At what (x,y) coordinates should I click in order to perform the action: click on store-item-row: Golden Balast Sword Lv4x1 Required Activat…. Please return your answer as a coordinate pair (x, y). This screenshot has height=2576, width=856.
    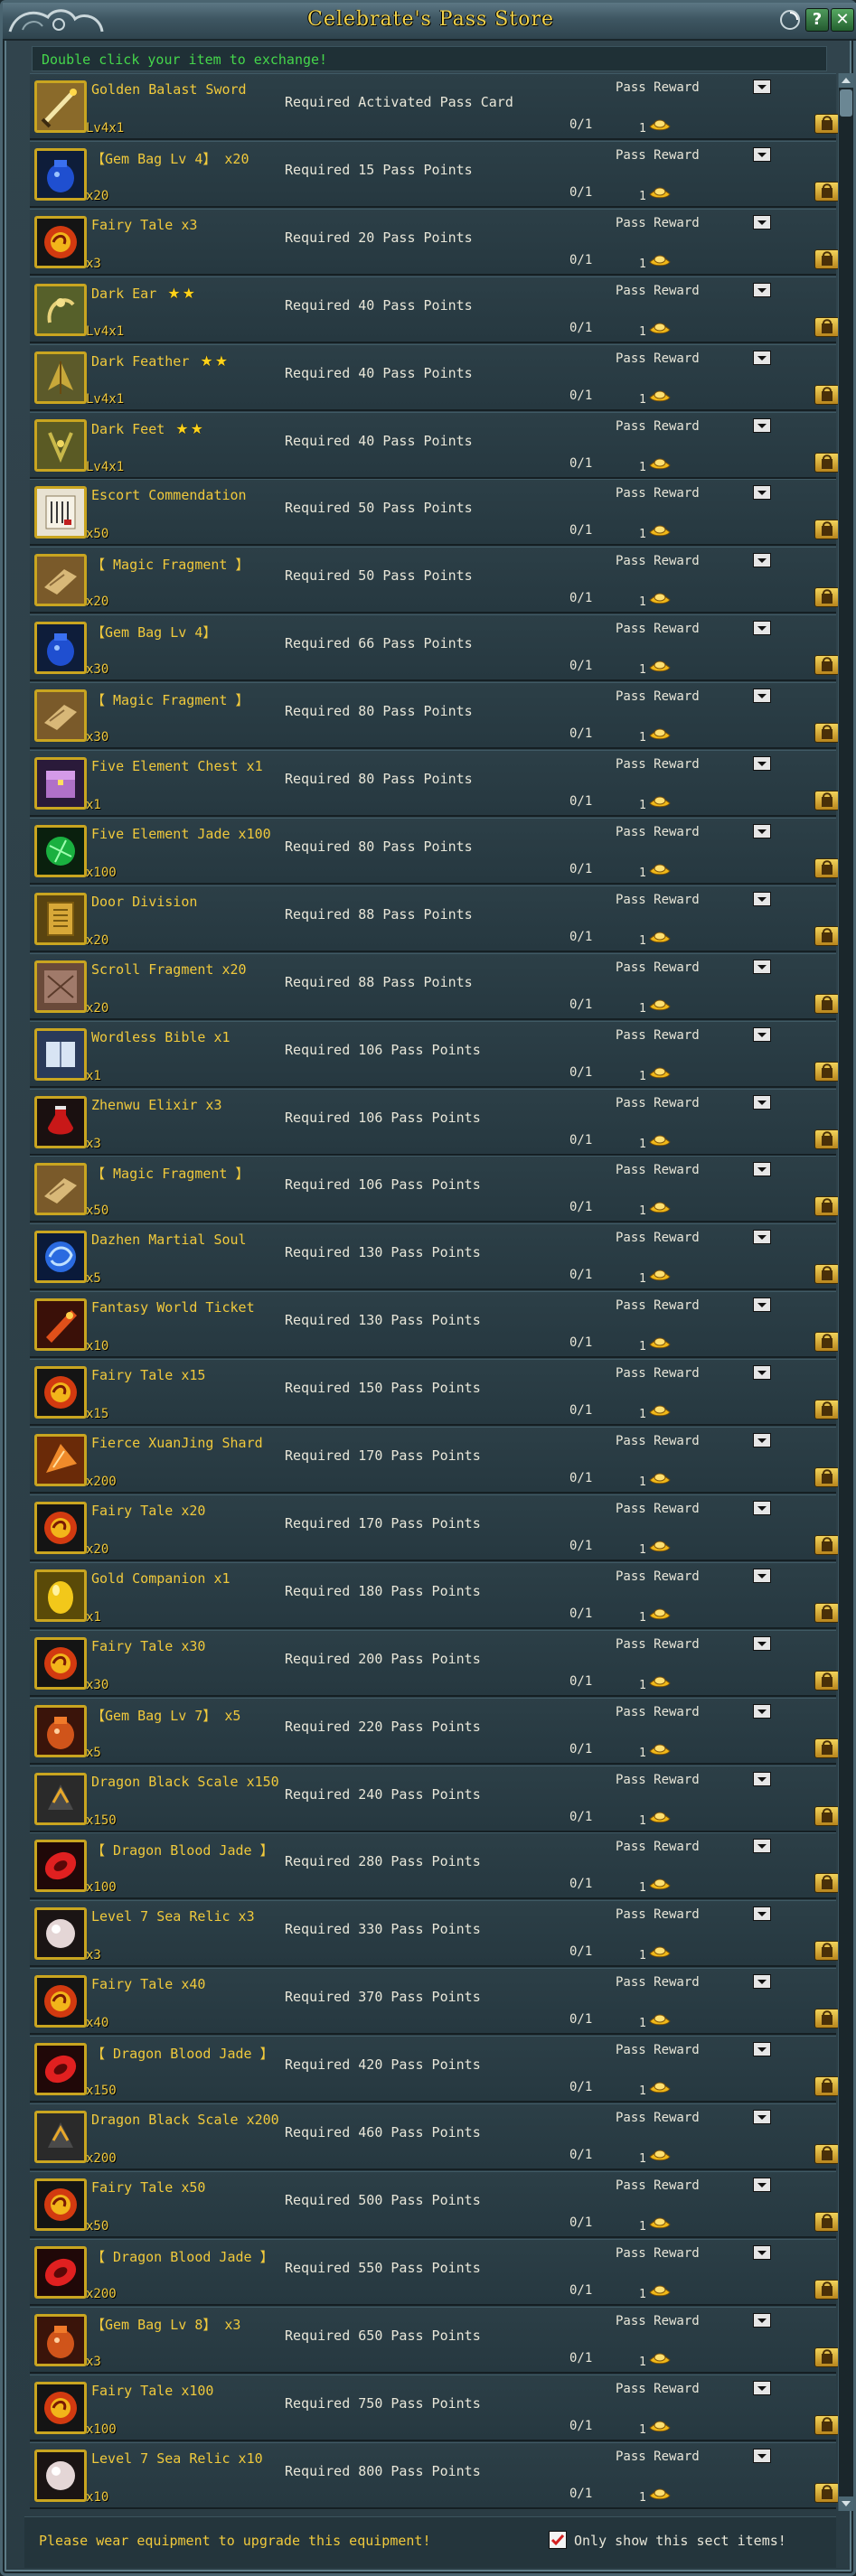
    Looking at the image, I should click on (435, 106).